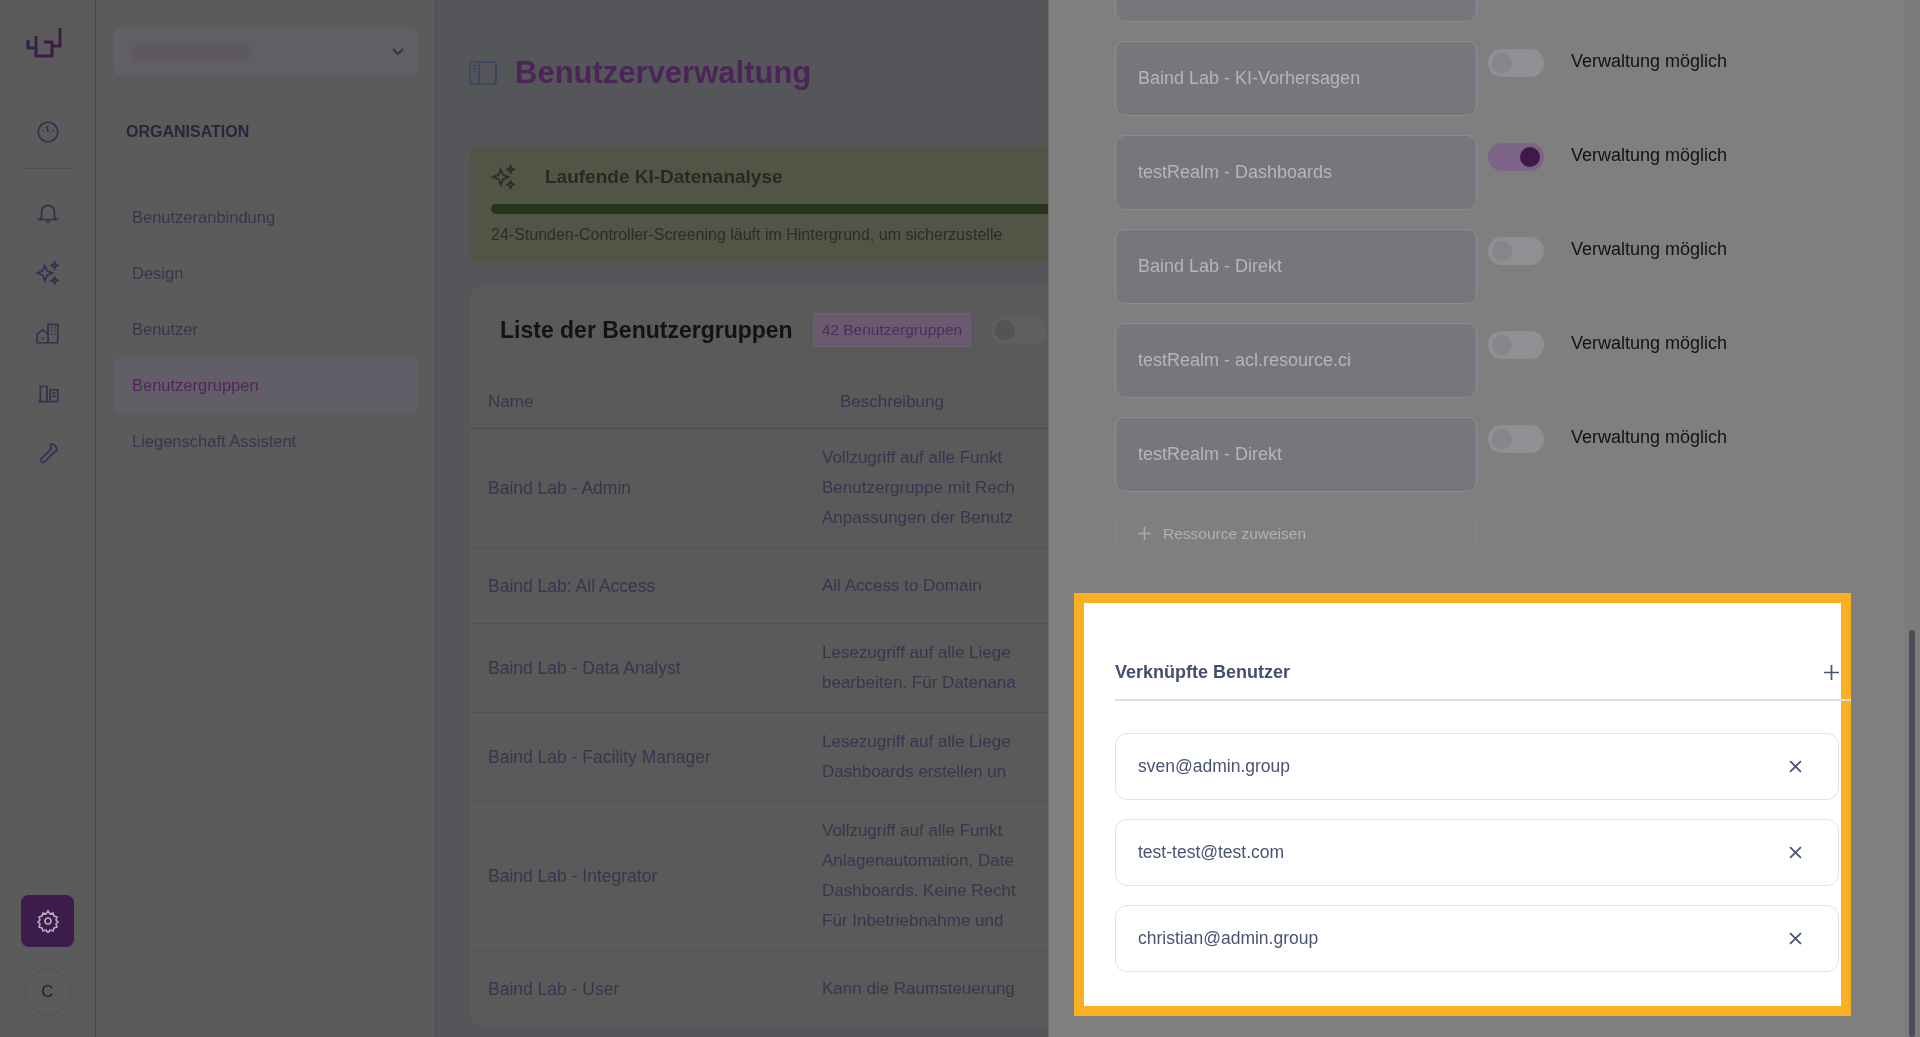 The image size is (1920, 1037). I want to click on add-icon, so click(1831, 672).